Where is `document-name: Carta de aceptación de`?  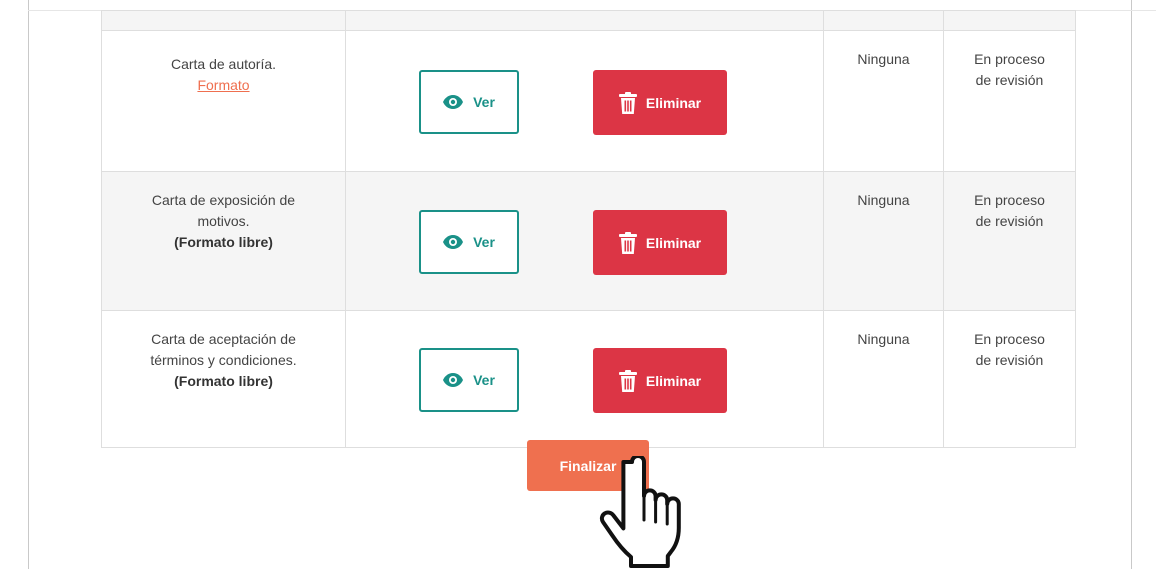
document-name: Carta de aceptación de is located at coordinates (223, 339).